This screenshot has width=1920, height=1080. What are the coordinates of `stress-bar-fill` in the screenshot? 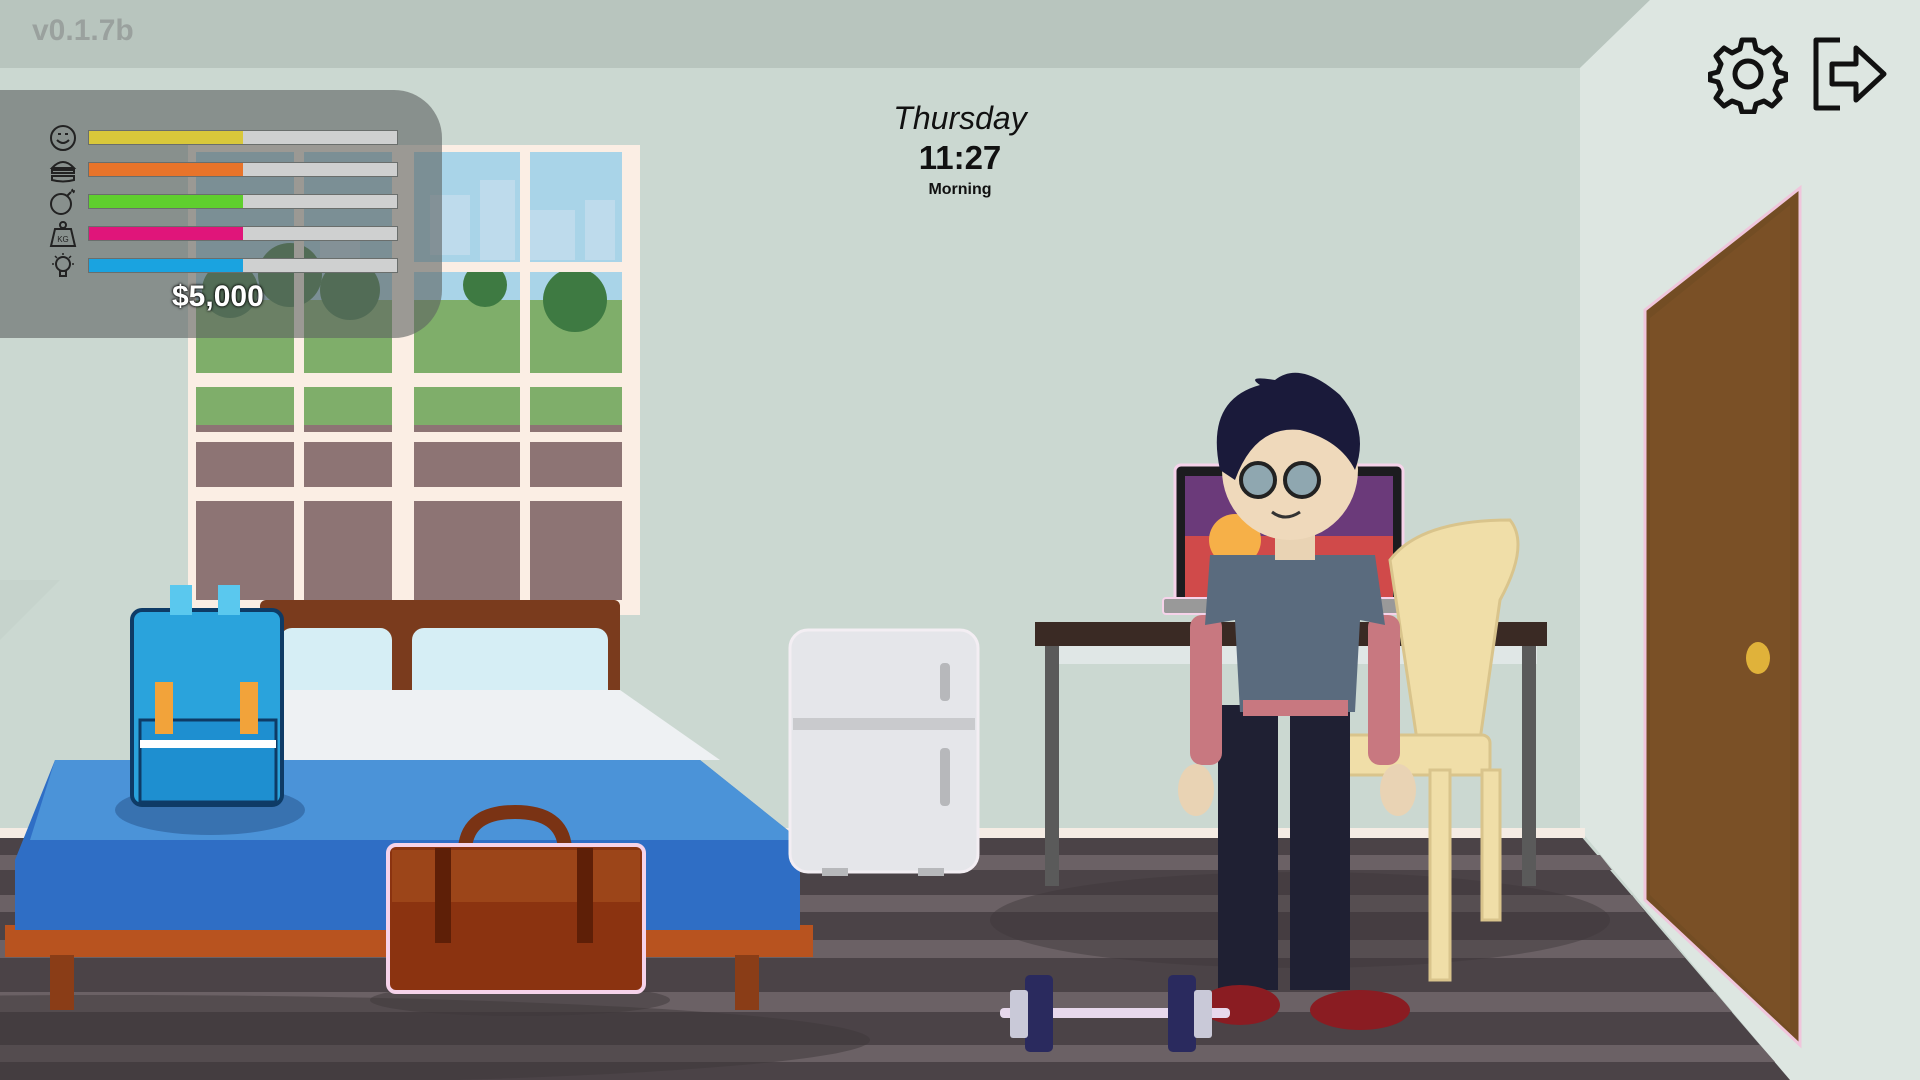 It's located at (166, 201).